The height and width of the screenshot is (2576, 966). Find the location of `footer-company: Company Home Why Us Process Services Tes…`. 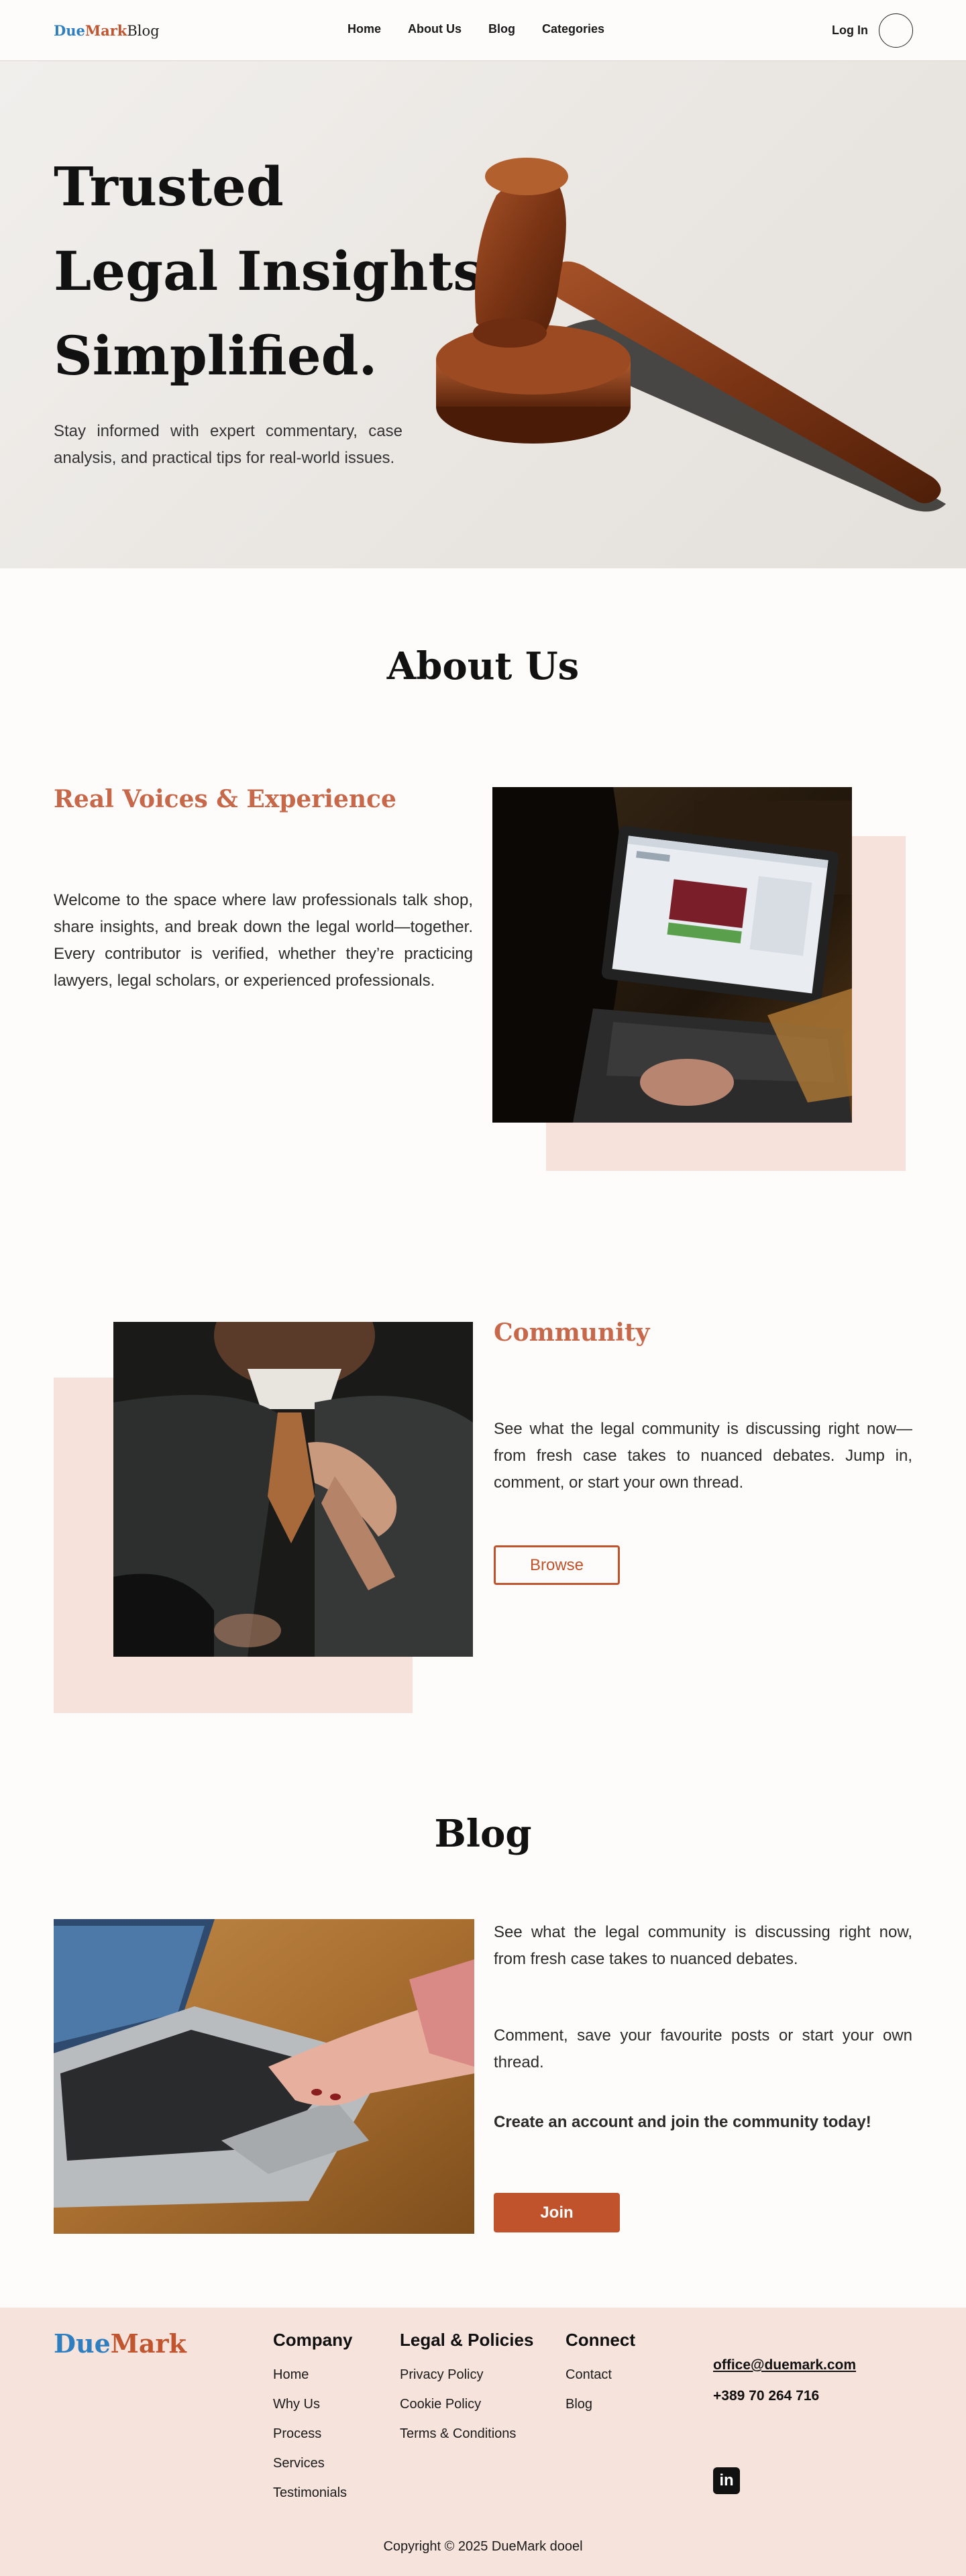

footer-company: Company Home Why Us Process Services Tes… is located at coordinates (312, 2419).